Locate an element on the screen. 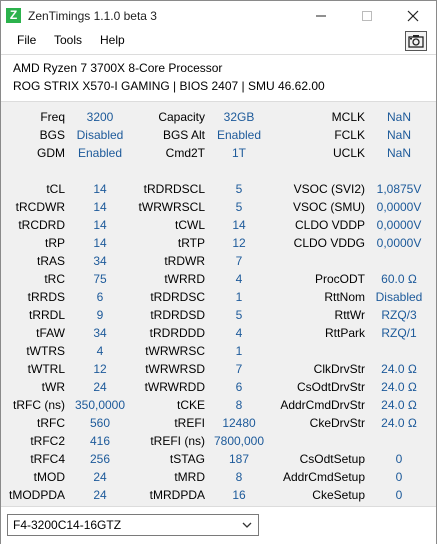  timing-label: tRDRDSC is located at coordinates (177, 297).